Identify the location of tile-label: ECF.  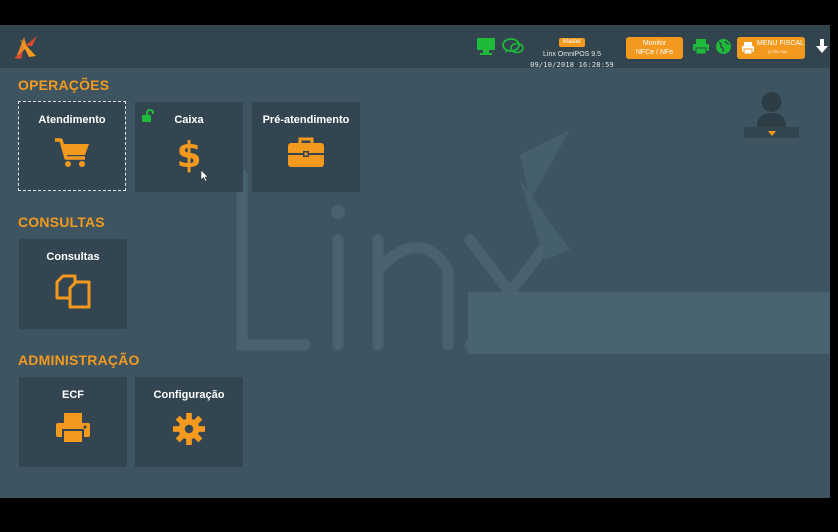
(73, 395).